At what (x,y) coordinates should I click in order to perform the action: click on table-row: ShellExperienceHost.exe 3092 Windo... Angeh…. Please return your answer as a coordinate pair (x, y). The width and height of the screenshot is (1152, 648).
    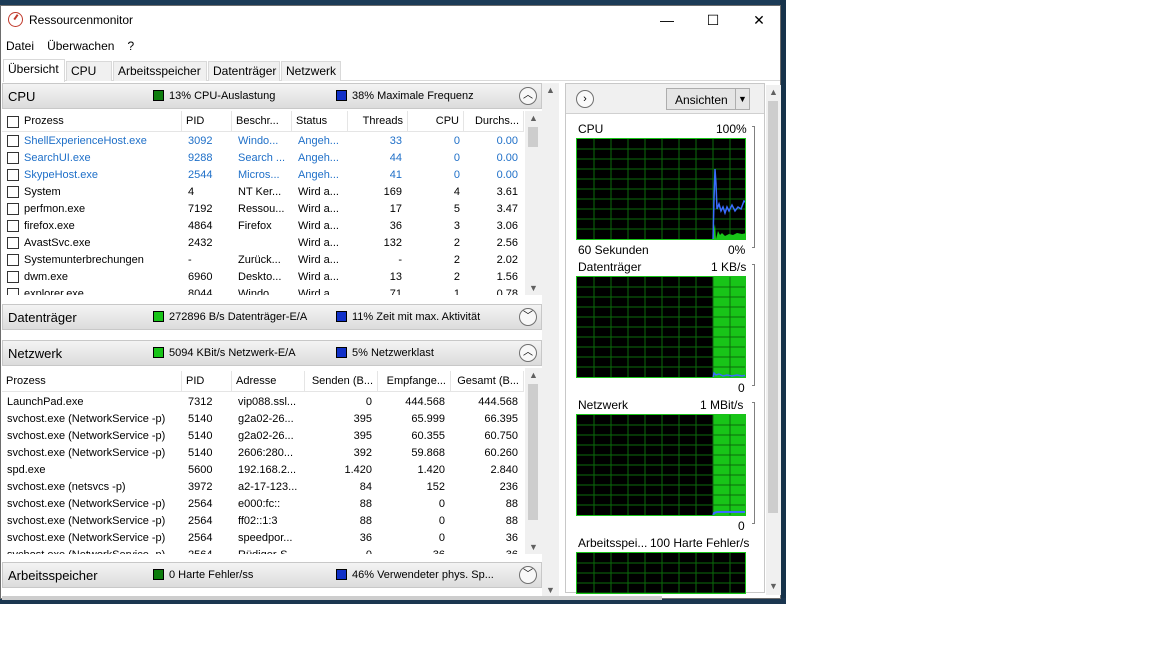
    Looking at the image, I should click on (263, 141).